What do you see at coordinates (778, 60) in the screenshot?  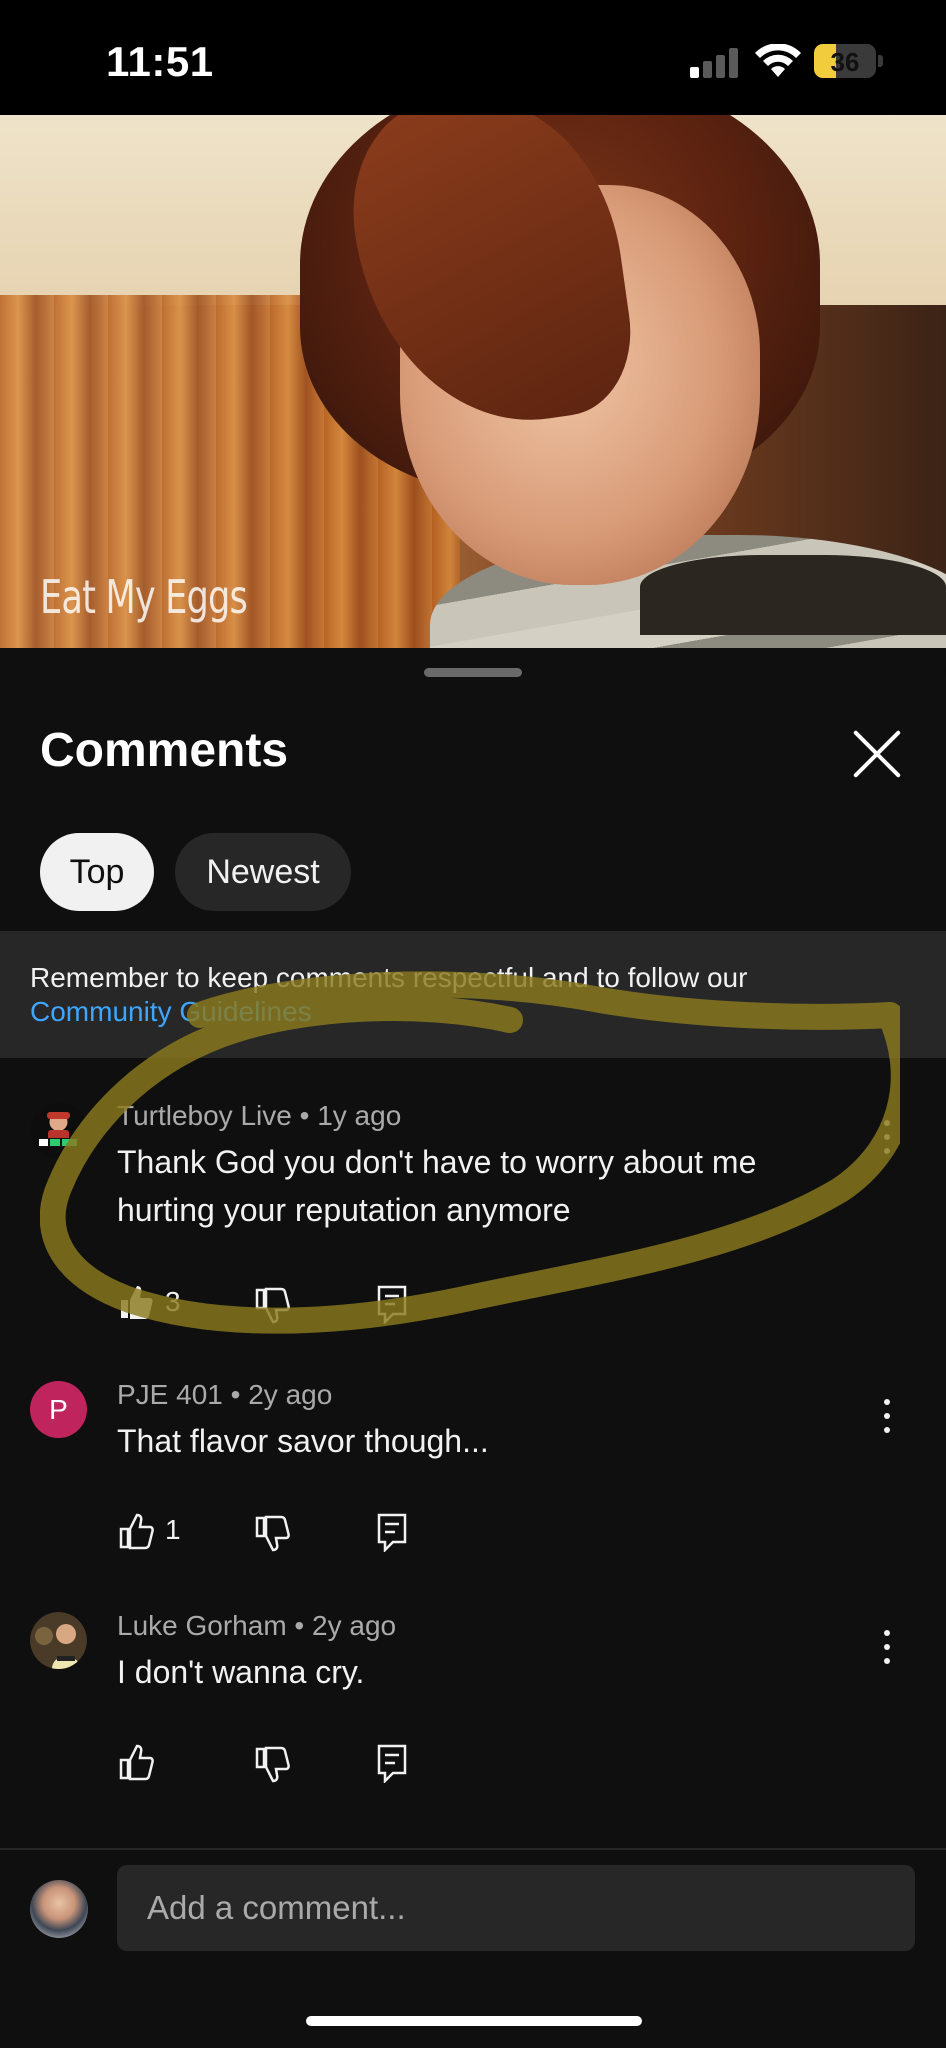 I see `wifi-icon` at bounding box center [778, 60].